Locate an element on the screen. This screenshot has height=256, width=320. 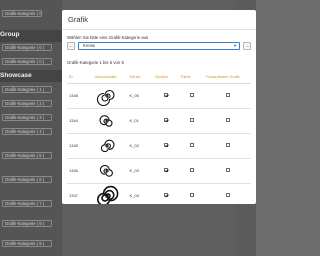
row-key: K_05 is located at coordinates (140, 96).